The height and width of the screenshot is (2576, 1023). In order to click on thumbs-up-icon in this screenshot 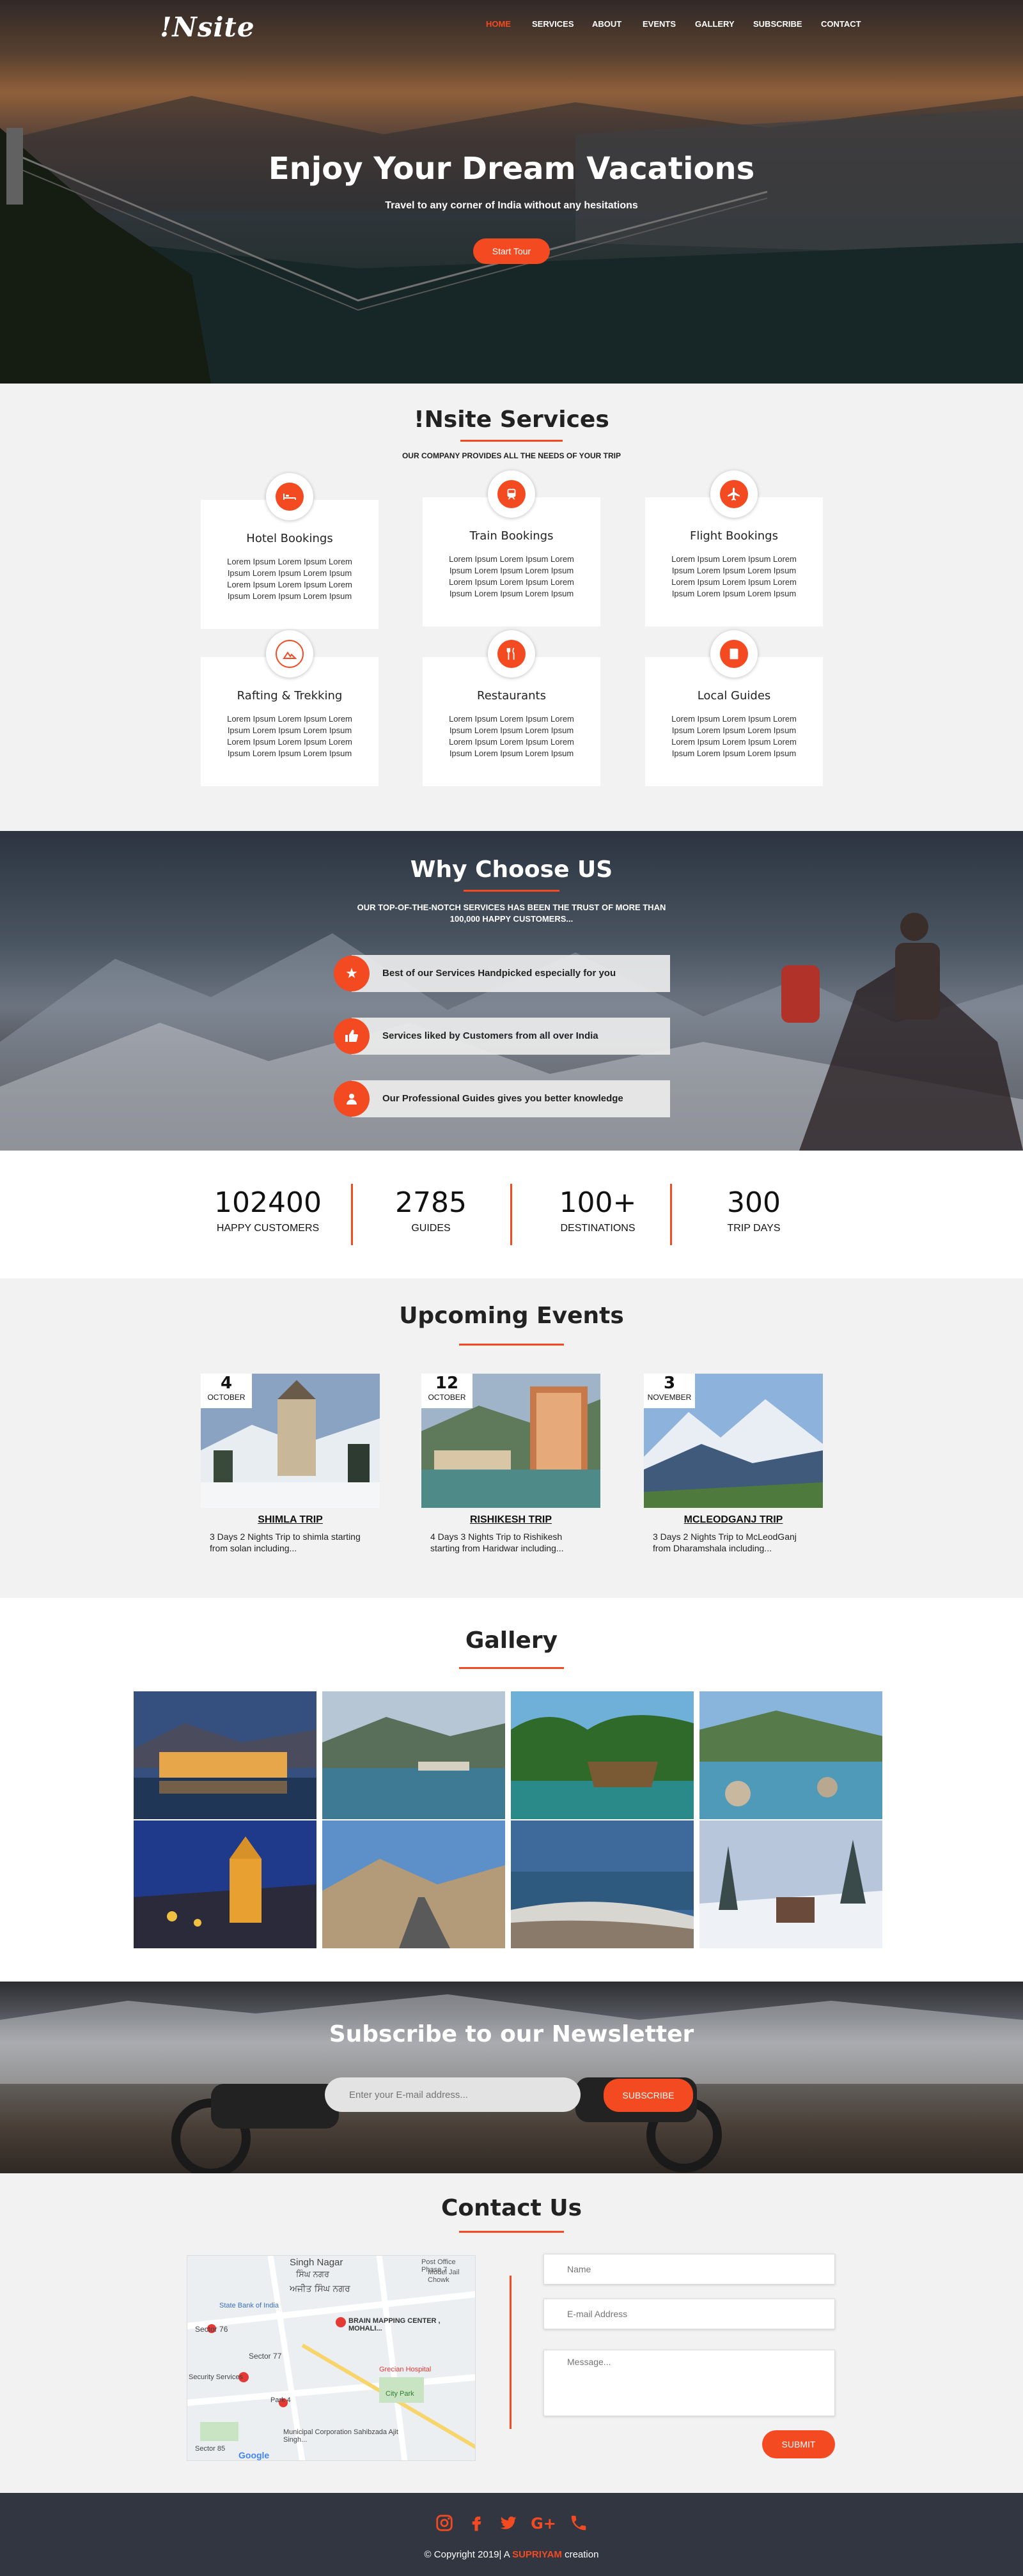, I will do `click(352, 1036)`.